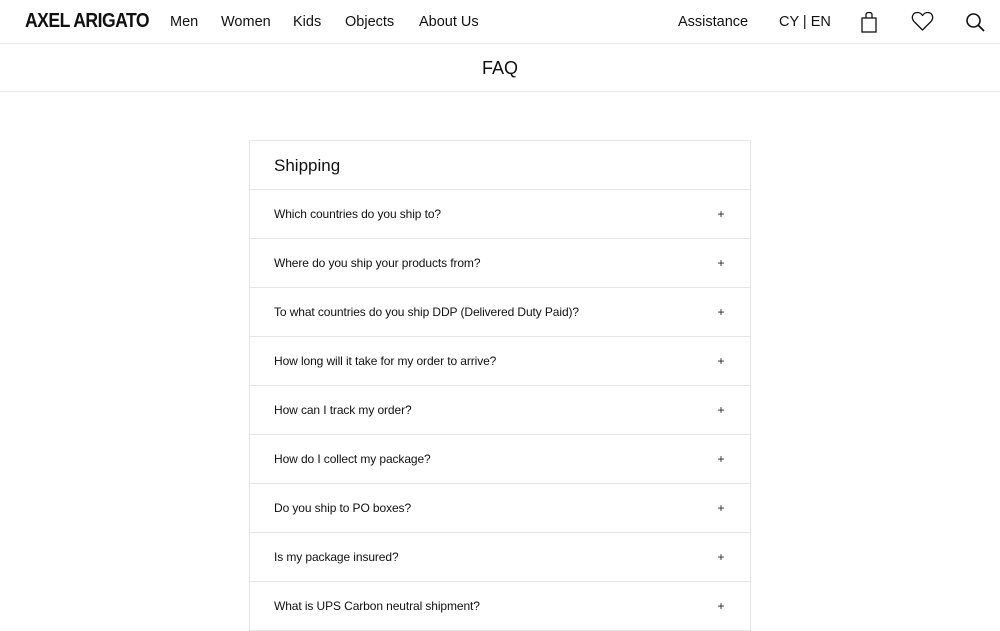 This screenshot has height=631, width=1000. I want to click on faq-question: Which countries do you ship to?, so click(357, 214).